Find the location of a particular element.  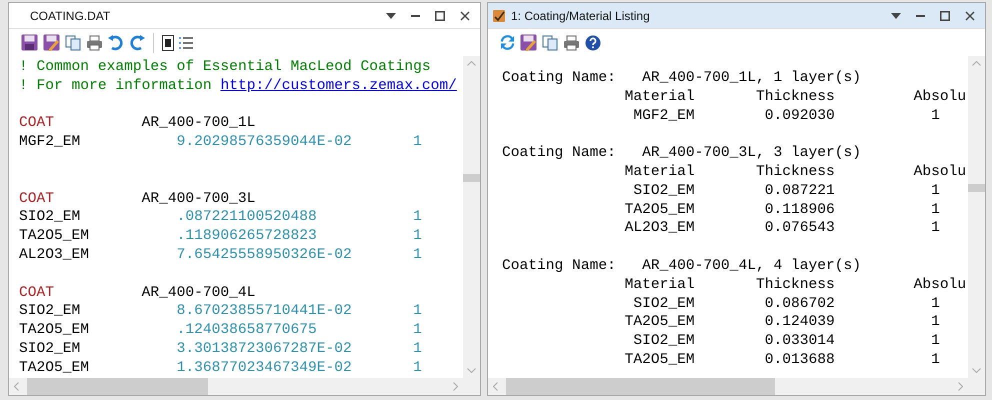

thickness-value: 7.65425558950326E-02 is located at coordinates (264, 255).